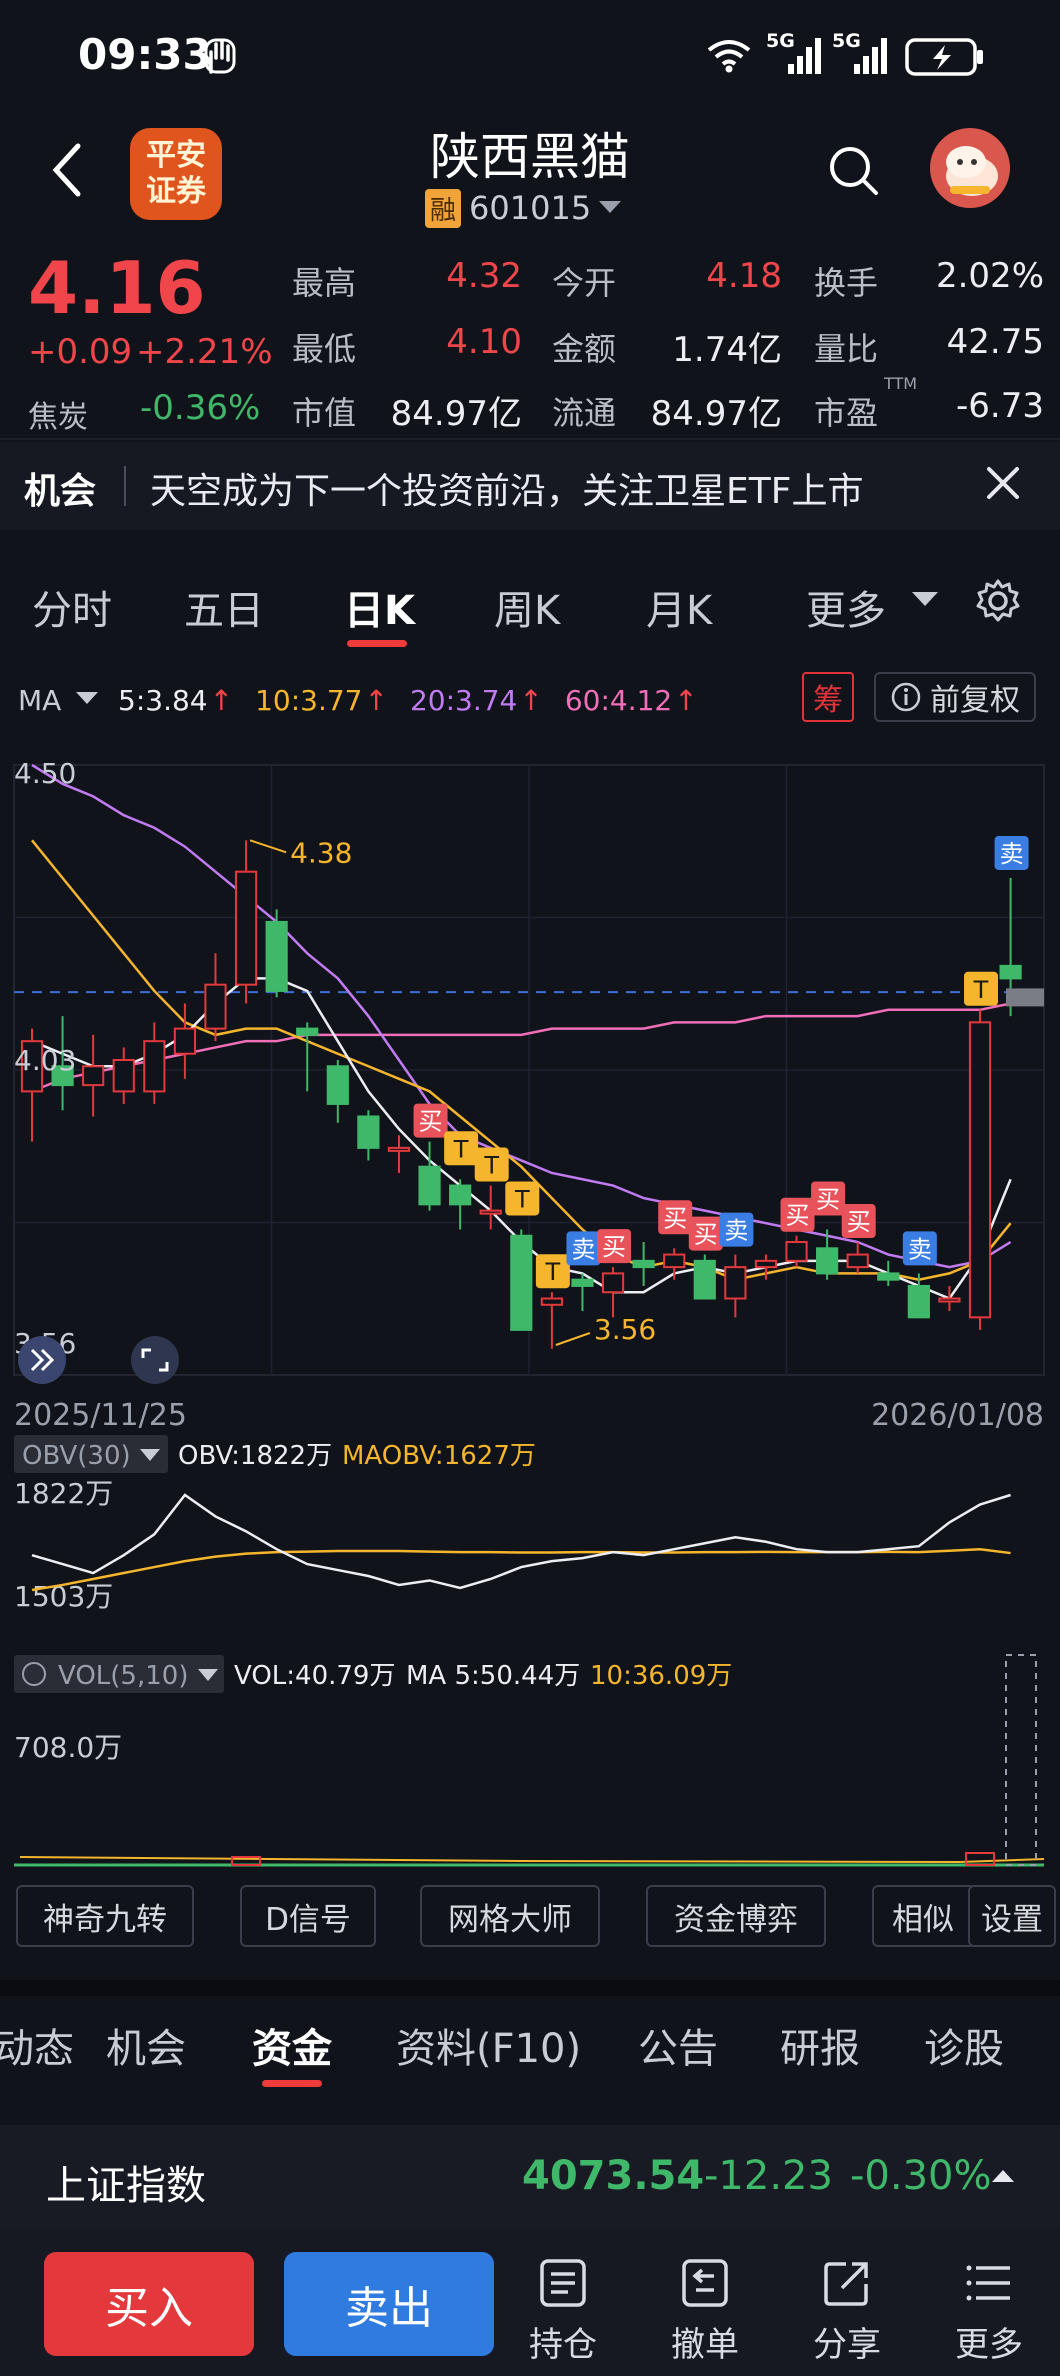 The width and height of the screenshot is (1060, 2376). What do you see at coordinates (957, 1415) in the screenshot?
I see `date-end-label: 2026/01/08` at bounding box center [957, 1415].